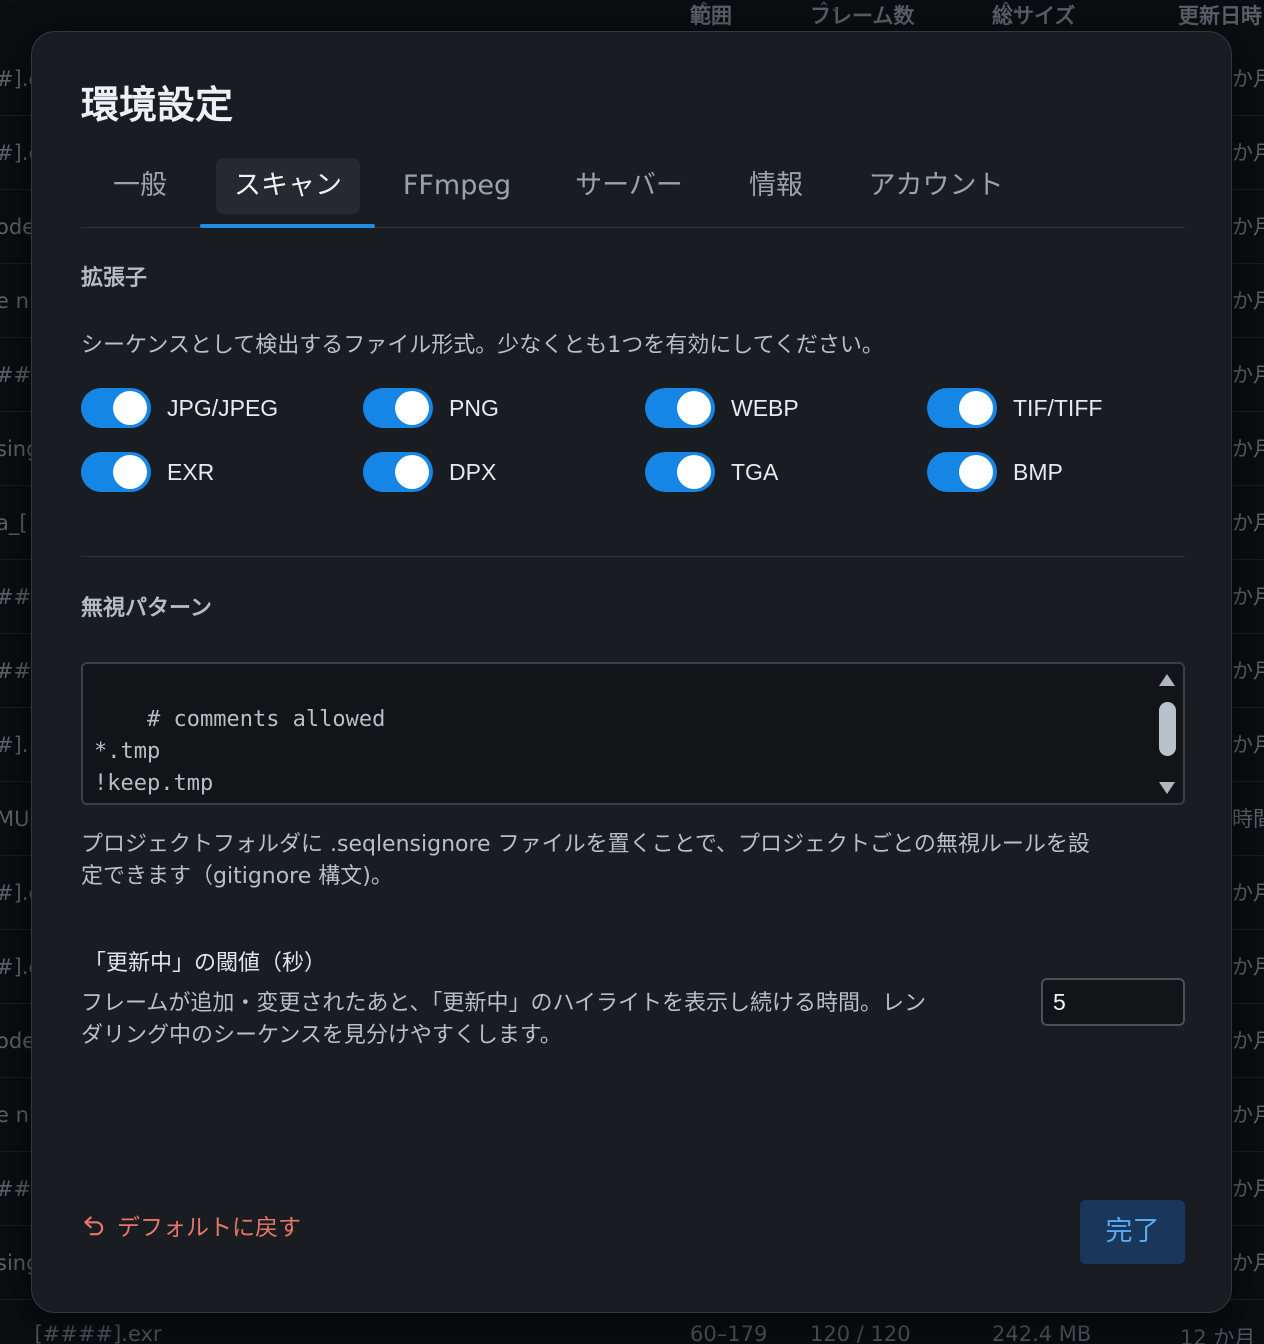 Image resolution: width=1264 pixels, height=1344 pixels. What do you see at coordinates (1167, 680) in the screenshot?
I see `scroll-up-arrow-icon` at bounding box center [1167, 680].